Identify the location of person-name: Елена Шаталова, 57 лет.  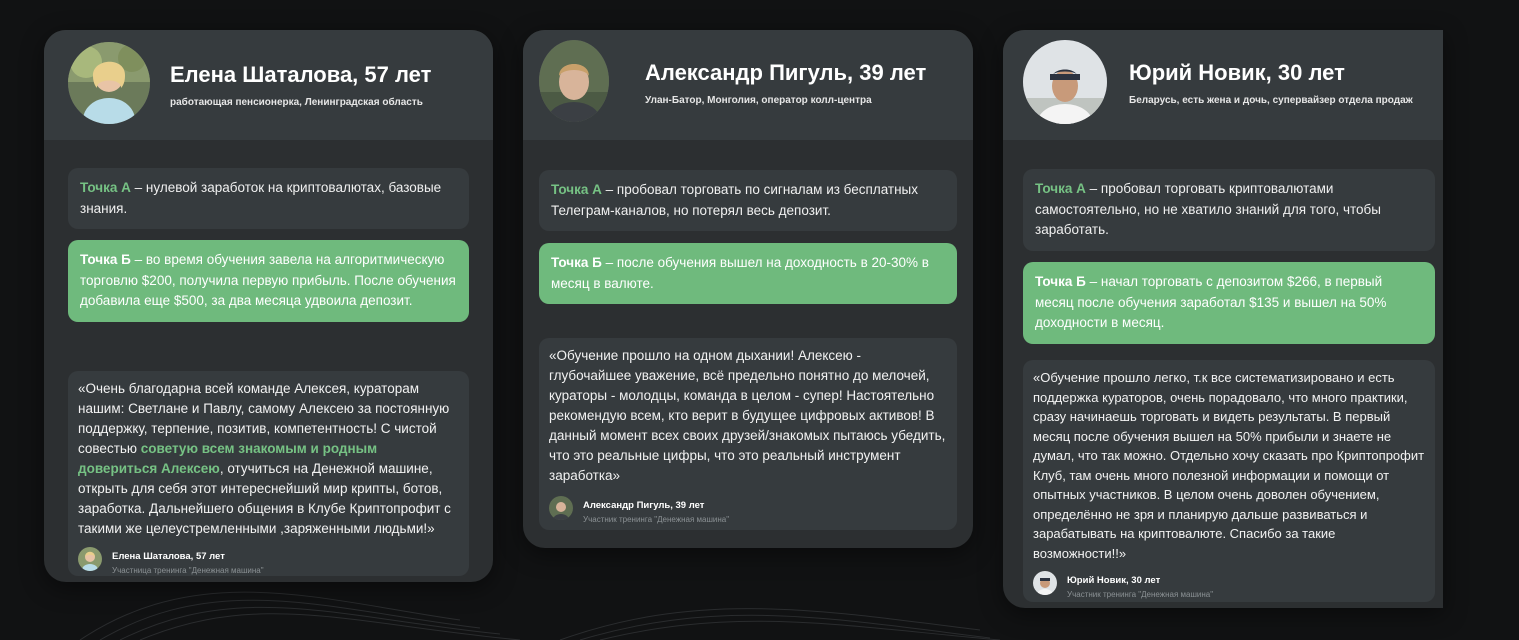
(301, 74).